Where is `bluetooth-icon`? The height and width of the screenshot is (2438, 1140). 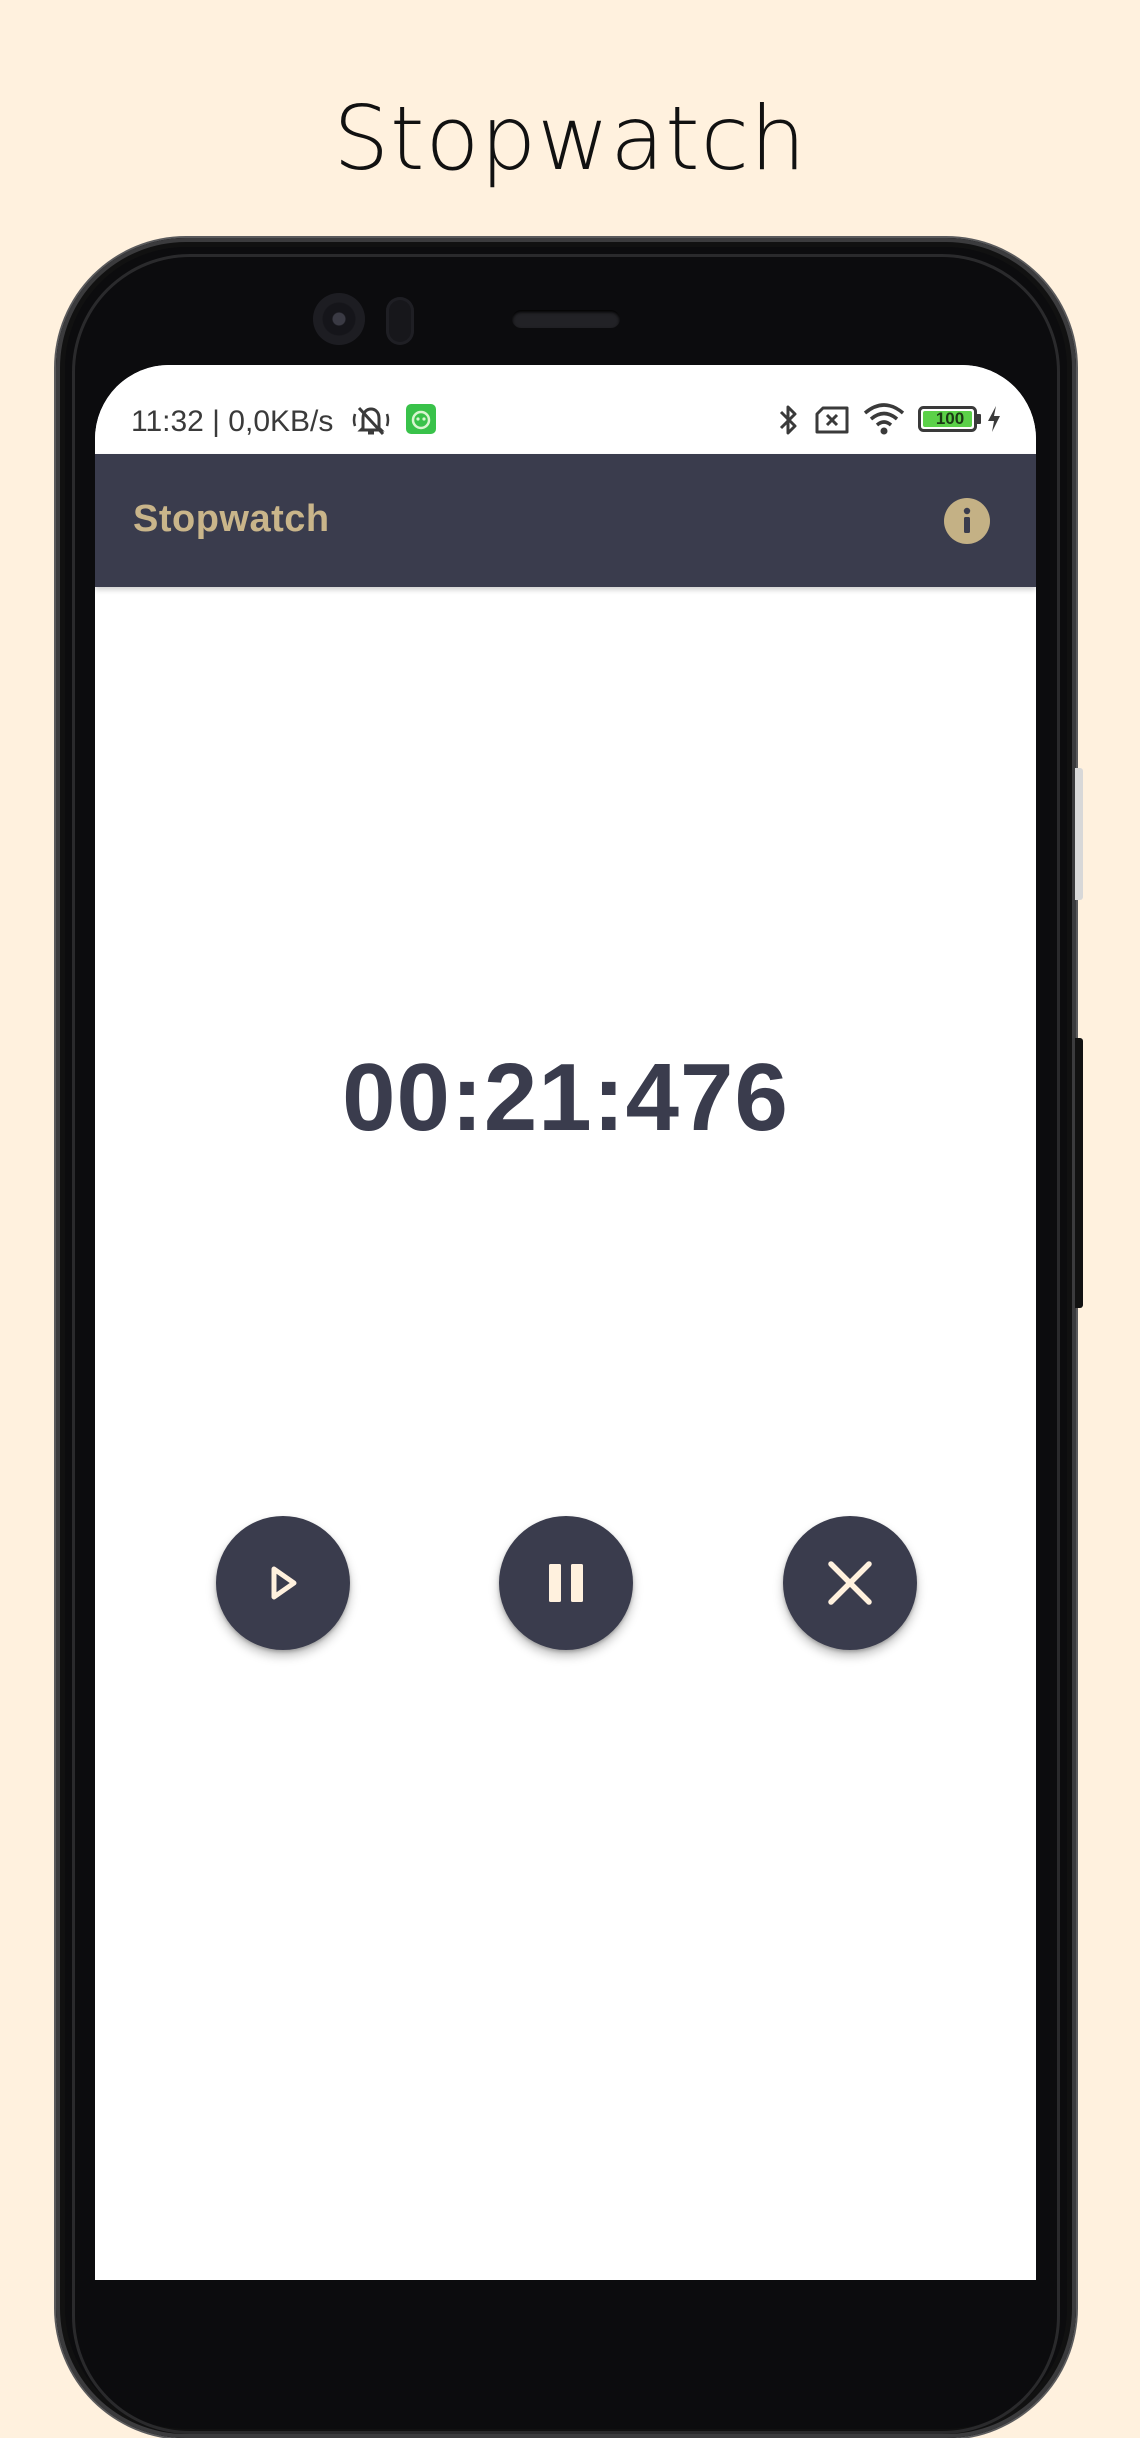
bluetooth-icon is located at coordinates (789, 422).